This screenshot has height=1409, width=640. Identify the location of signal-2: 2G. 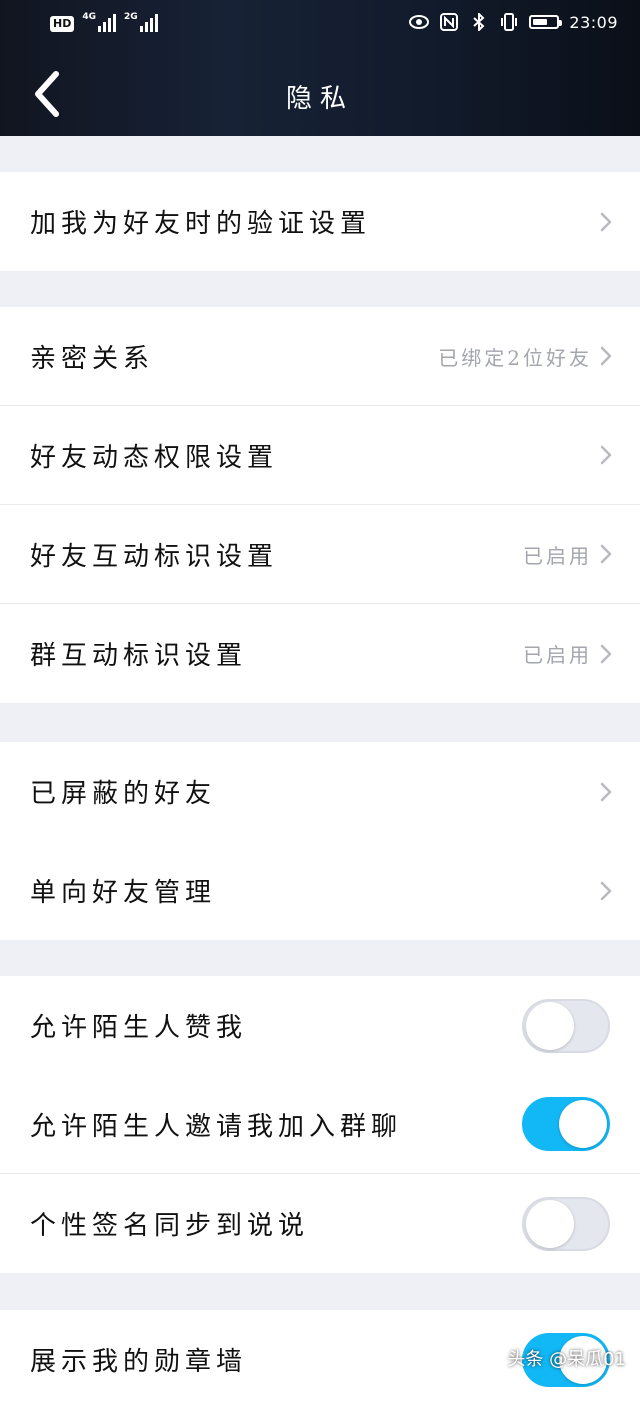
(141, 22).